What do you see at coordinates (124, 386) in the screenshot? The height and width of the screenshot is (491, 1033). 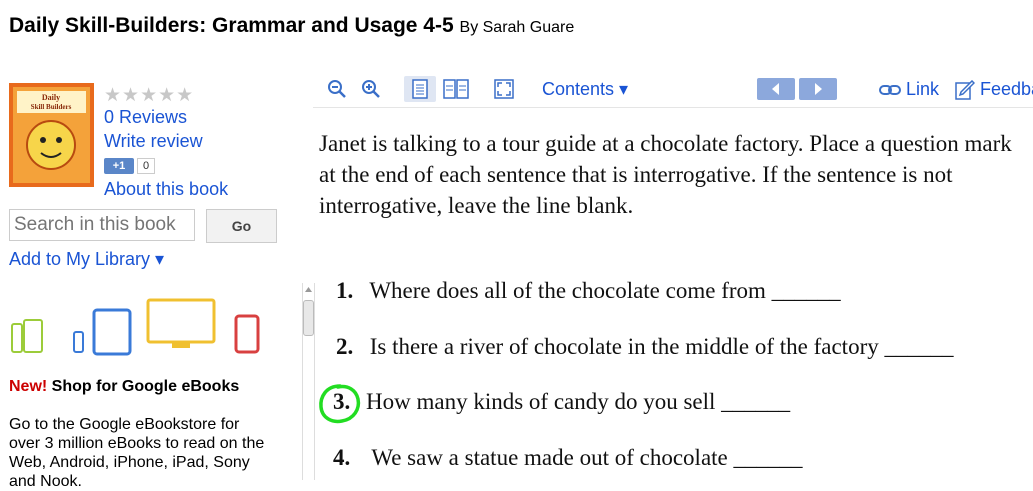 I see `promo-title: New! Shop for Google eBooks` at bounding box center [124, 386].